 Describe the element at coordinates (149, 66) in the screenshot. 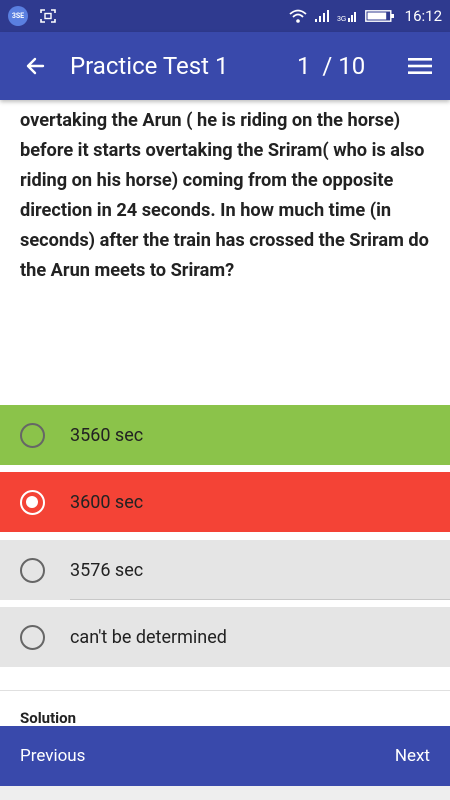

I see `page-title: Practice Test 1` at that location.